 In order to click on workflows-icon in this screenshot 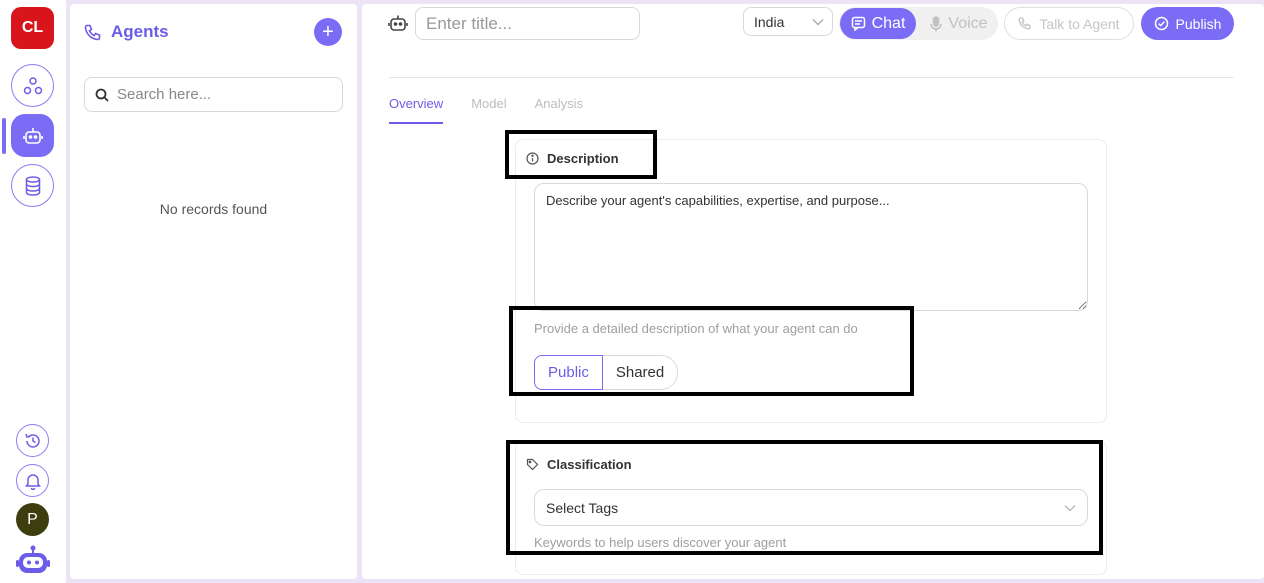, I will do `click(32, 85)`.